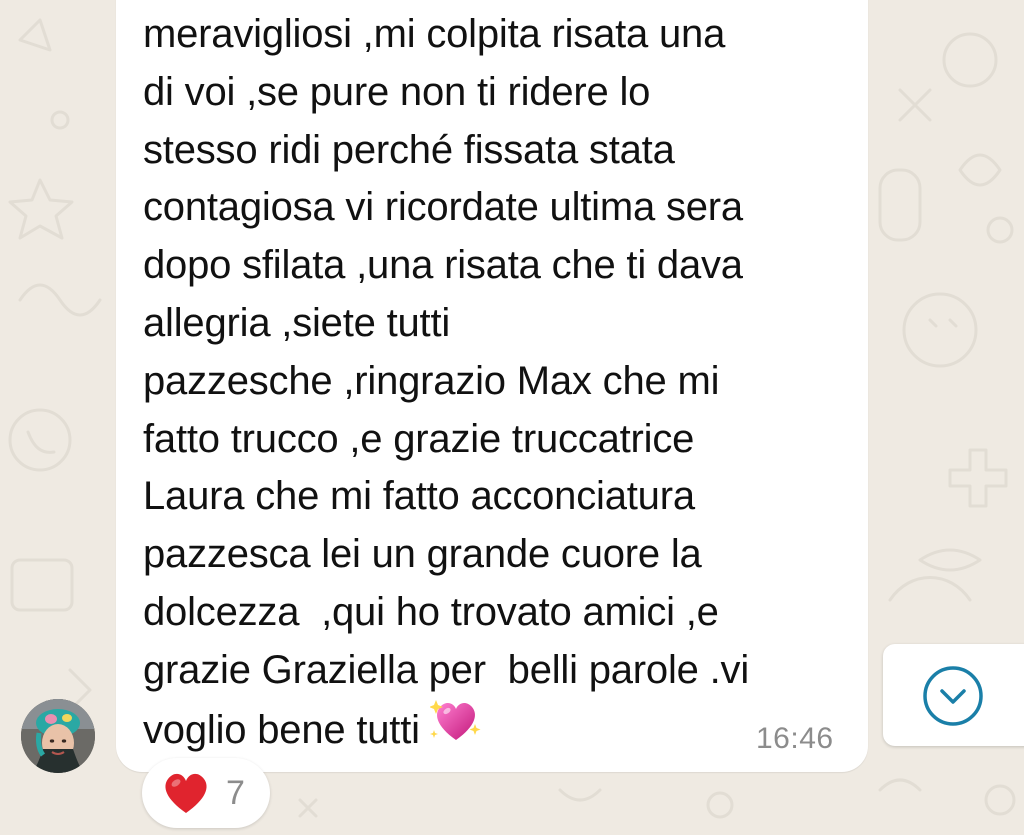 The image size is (1024, 835). I want to click on avatar-image, so click(58, 736).